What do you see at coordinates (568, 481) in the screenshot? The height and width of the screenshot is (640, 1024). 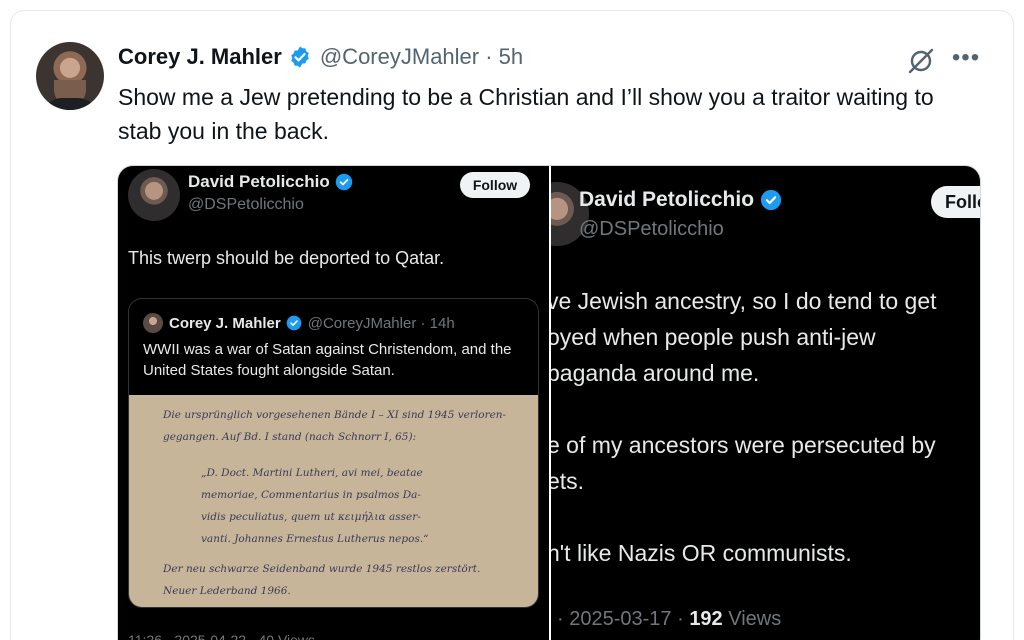 I see `embedded-post-line: ets.` at bounding box center [568, 481].